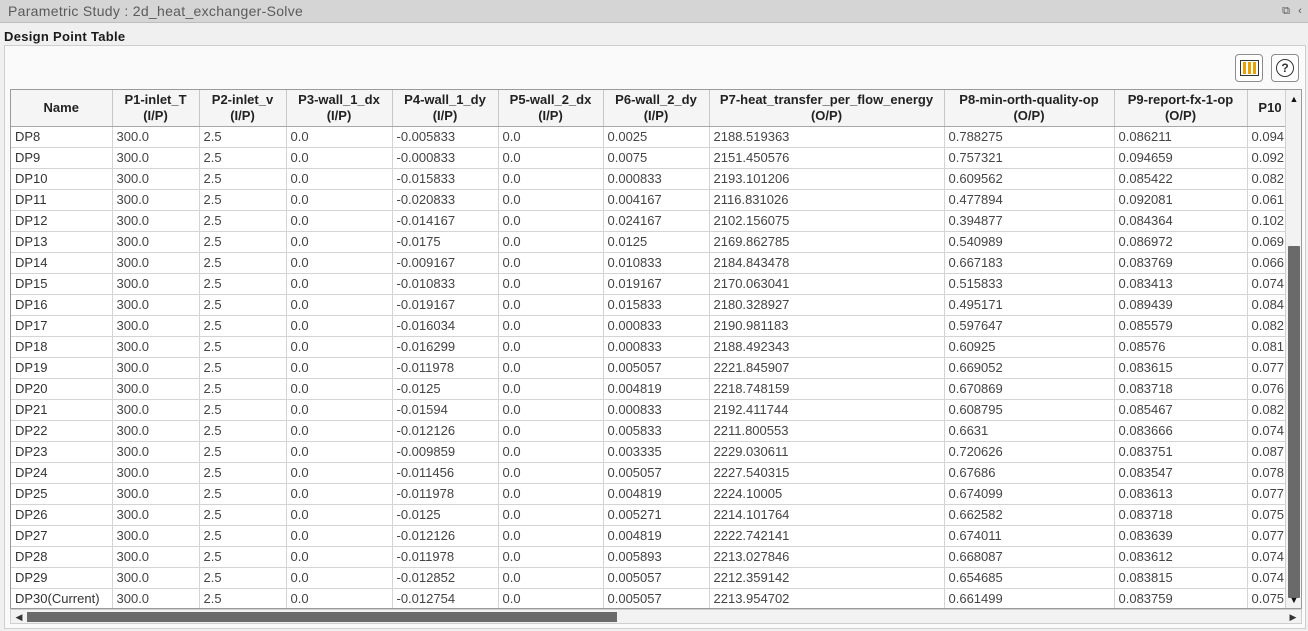 The height and width of the screenshot is (631, 1308). Describe the element at coordinates (827, 598) in the screenshot. I see `table-cell: 2213.954702` at that location.